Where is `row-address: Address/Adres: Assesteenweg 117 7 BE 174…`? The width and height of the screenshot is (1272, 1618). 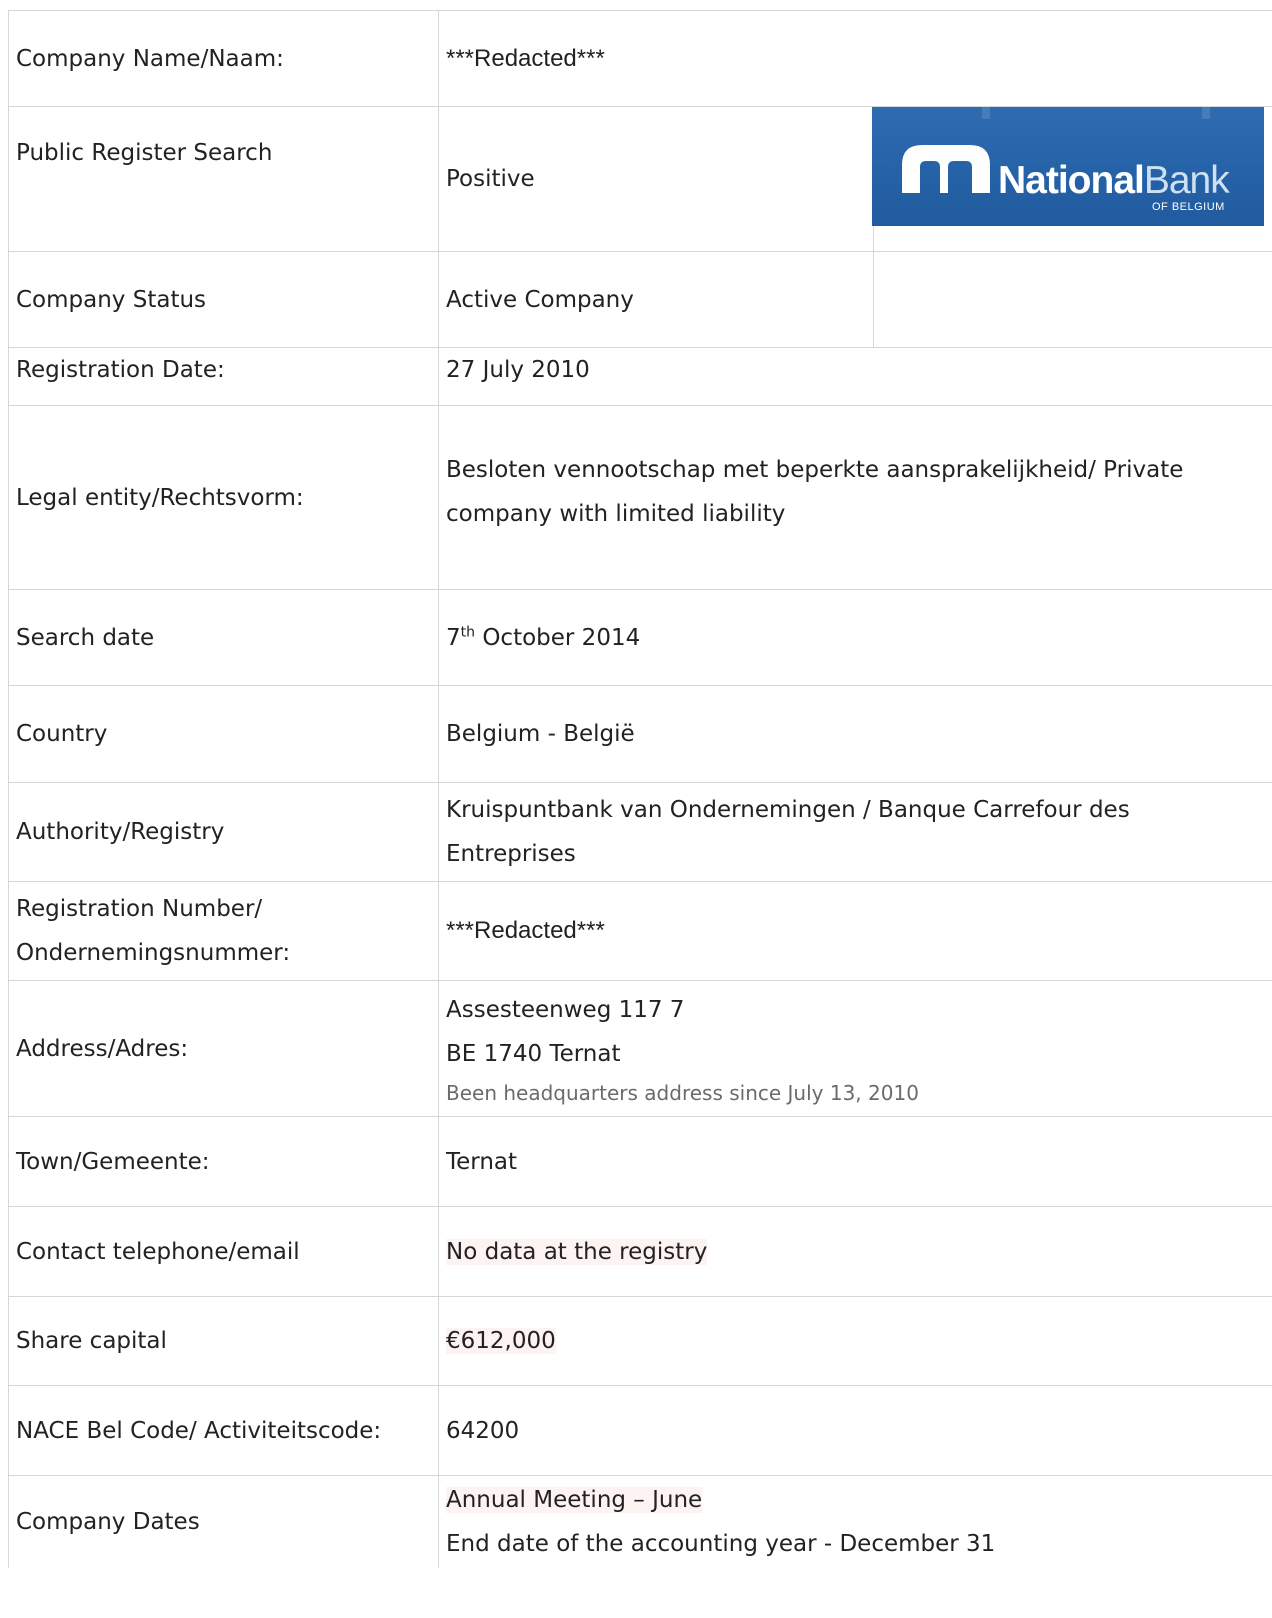 row-address: Address/Adres: Assesteenweg 117 7 BE 174… is located at coordinates (640, 1049).